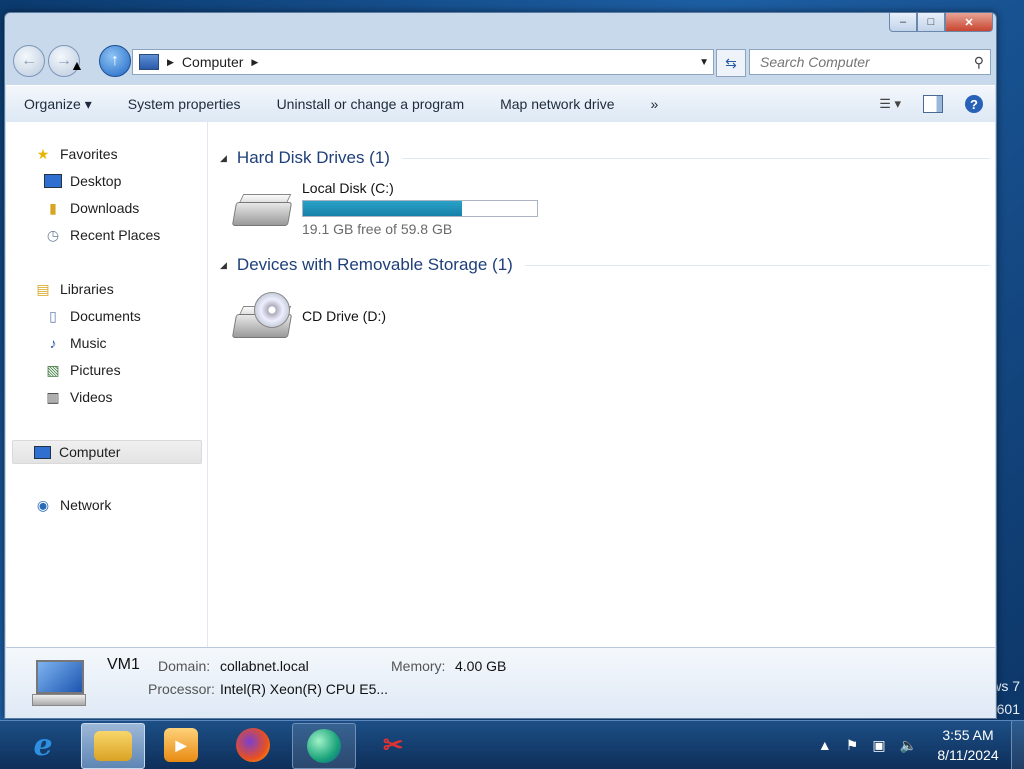 Image resolution: width=1024 pixels, height=769 pixels. Describe the element at coordinates (974, 104) in the screenshot. I see `help-icon: ?` at that location.